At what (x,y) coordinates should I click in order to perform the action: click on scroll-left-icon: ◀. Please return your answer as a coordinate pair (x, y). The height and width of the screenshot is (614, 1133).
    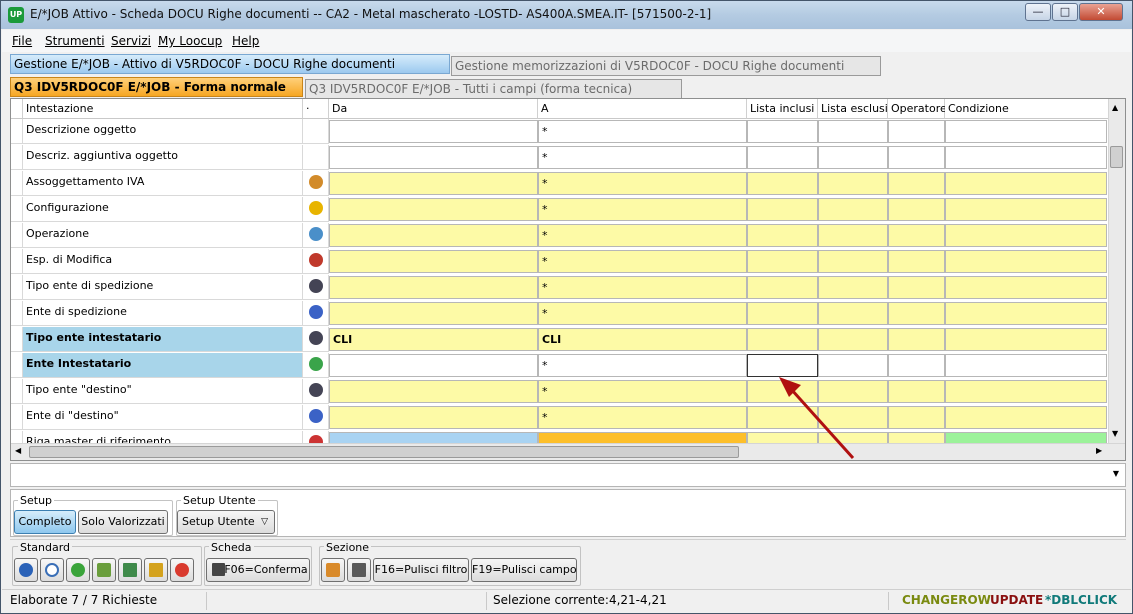
    Looking at the image, I should click on (18, 450).